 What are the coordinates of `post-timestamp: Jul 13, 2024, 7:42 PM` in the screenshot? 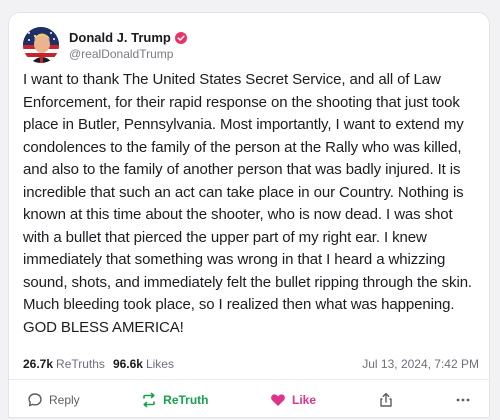 It's located at (420, 364).